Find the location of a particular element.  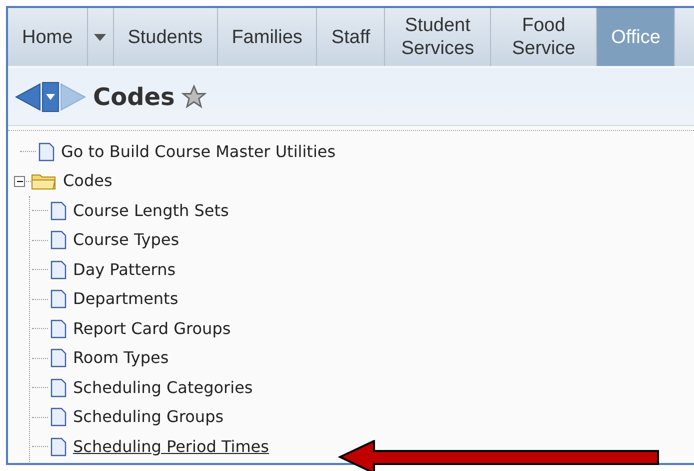

tree-link: Go to Build Course Master Utilities is located at coordinates (198, 152).